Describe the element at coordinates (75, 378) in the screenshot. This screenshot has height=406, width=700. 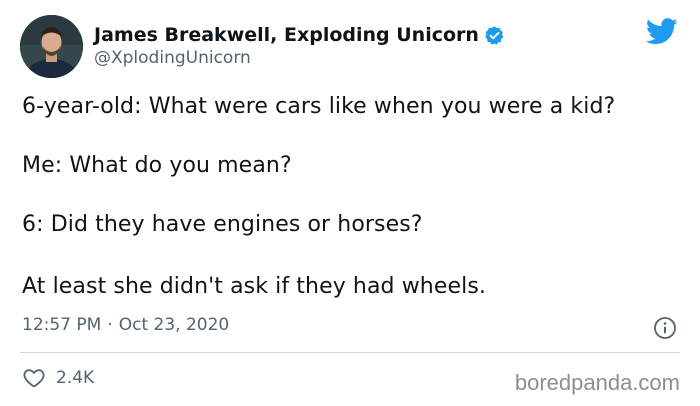
I see `like-count: 2.4K` at that location.